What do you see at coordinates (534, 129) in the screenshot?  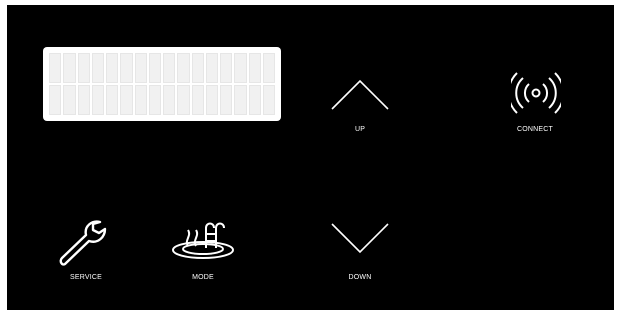 I see `connect-label: CONNECT` at bounding box center [534, 129].